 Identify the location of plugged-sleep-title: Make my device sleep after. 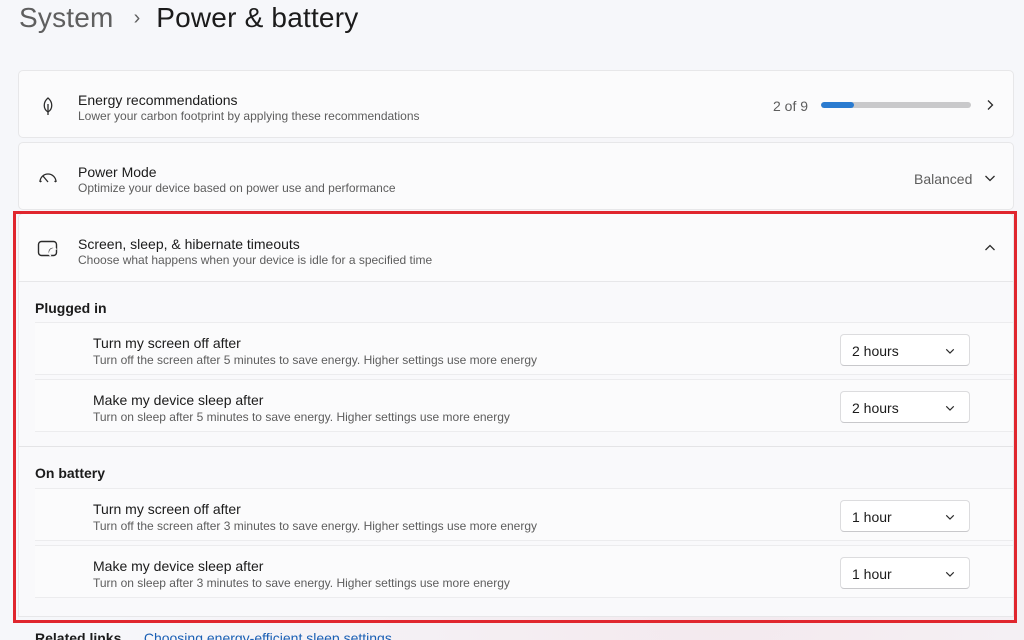
(178, 400).